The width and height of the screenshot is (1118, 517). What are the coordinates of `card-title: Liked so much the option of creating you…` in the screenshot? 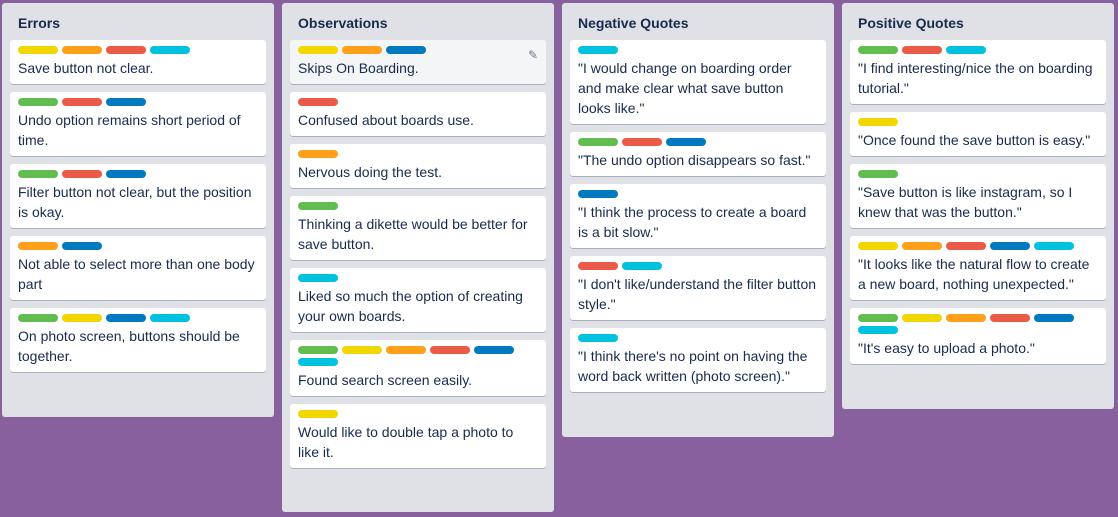 It's located at (410, 306).